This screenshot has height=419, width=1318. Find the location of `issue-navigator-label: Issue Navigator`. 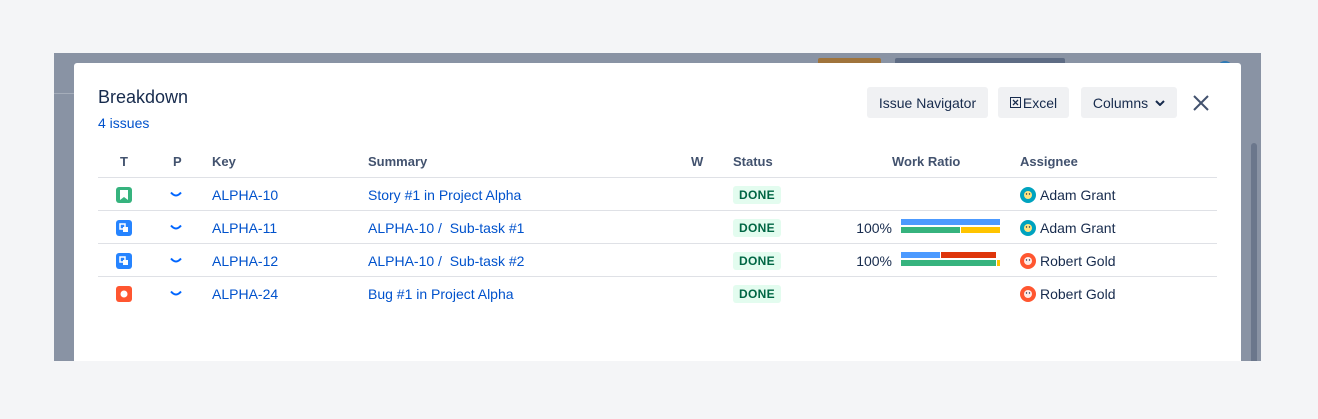

issue-navigator-label: Issue Navigator is located at coordinates (927, 102).